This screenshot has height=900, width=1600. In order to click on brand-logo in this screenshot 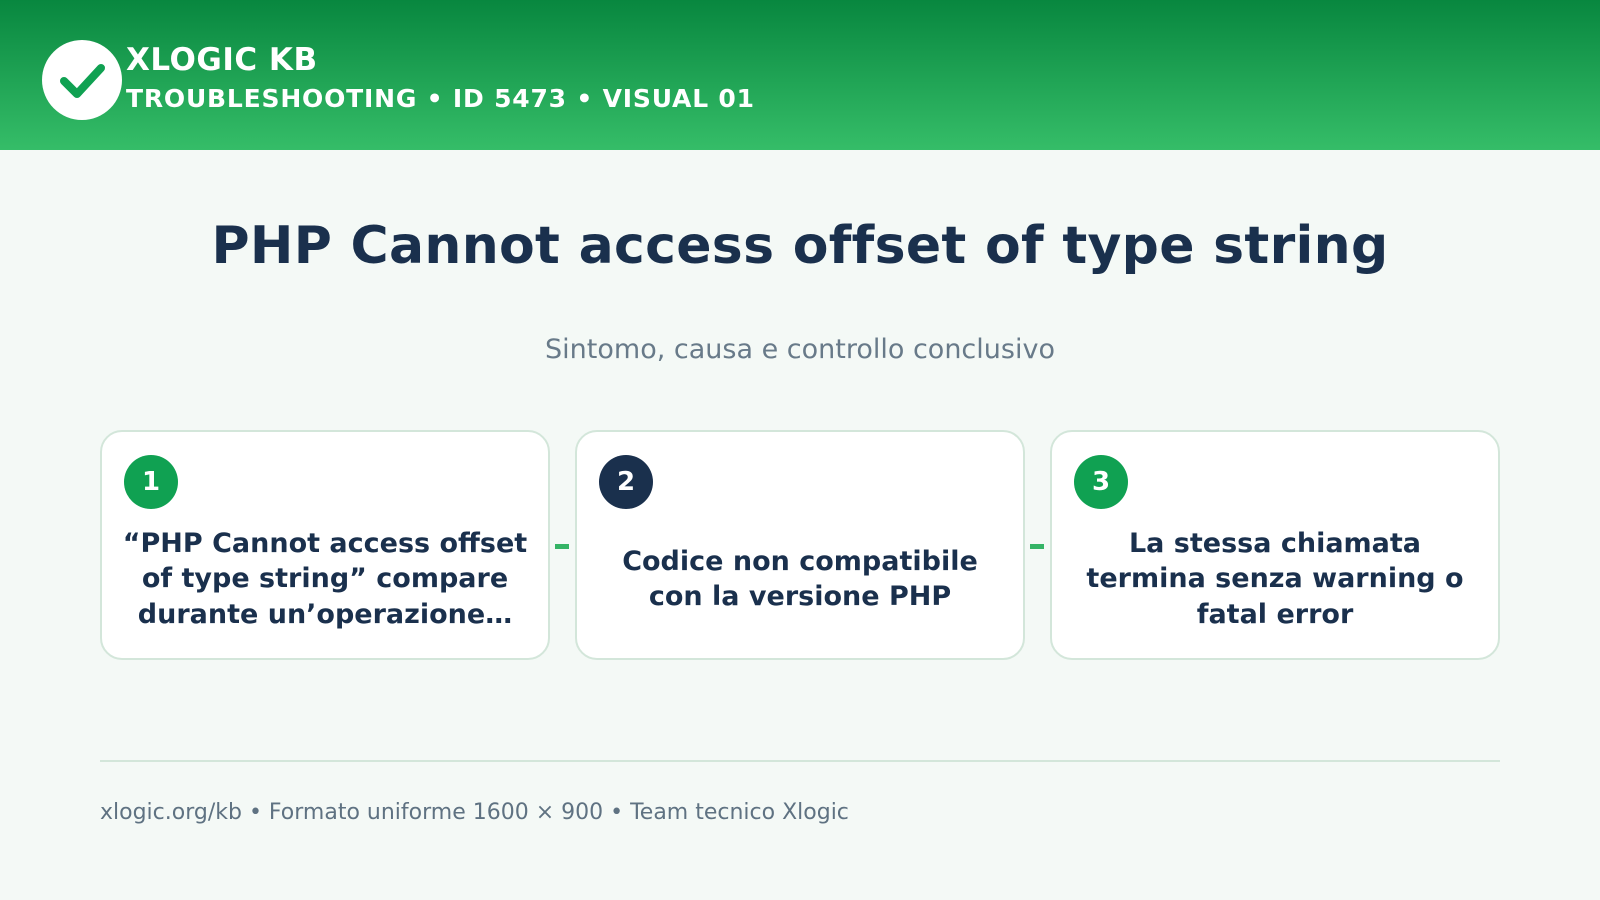, I will do `click(82, 80)`.